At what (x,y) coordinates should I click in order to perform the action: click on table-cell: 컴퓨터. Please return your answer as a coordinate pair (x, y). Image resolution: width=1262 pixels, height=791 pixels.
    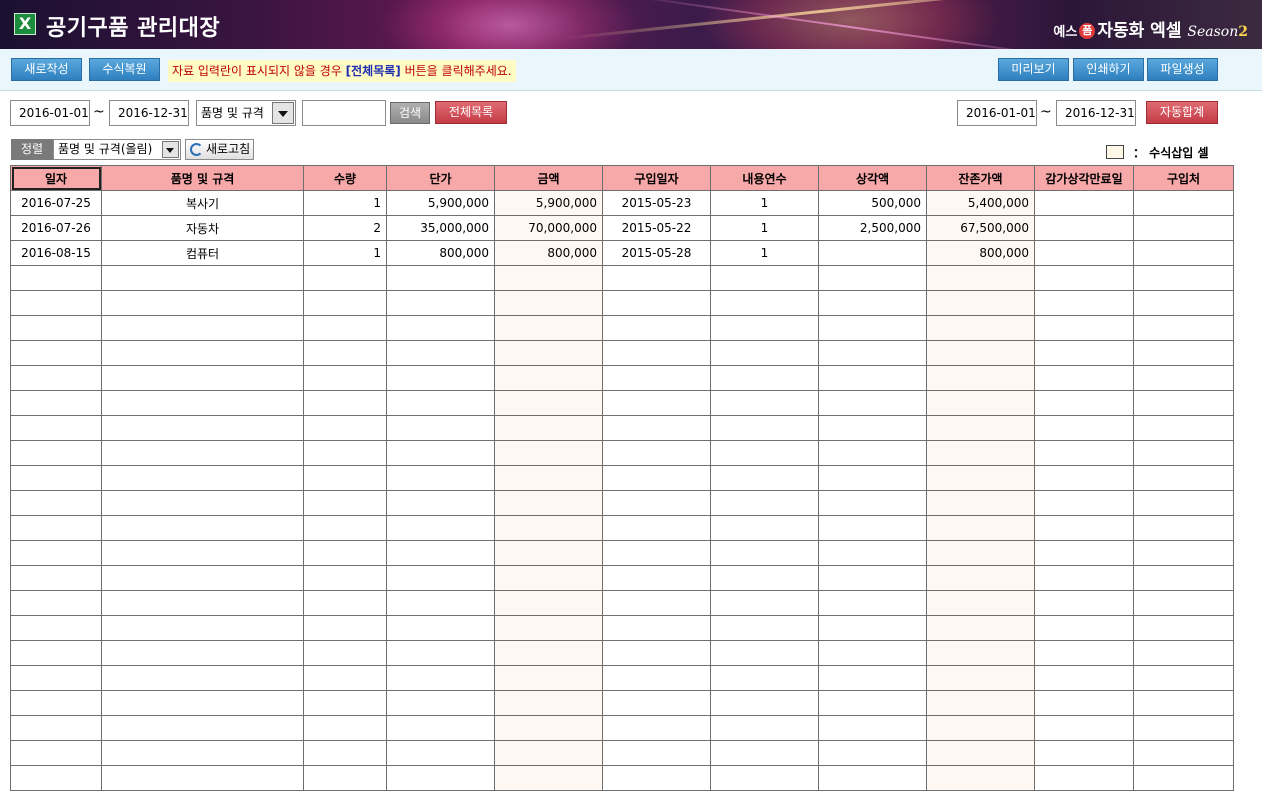
    Looking at the image, I should click on (202, 253).